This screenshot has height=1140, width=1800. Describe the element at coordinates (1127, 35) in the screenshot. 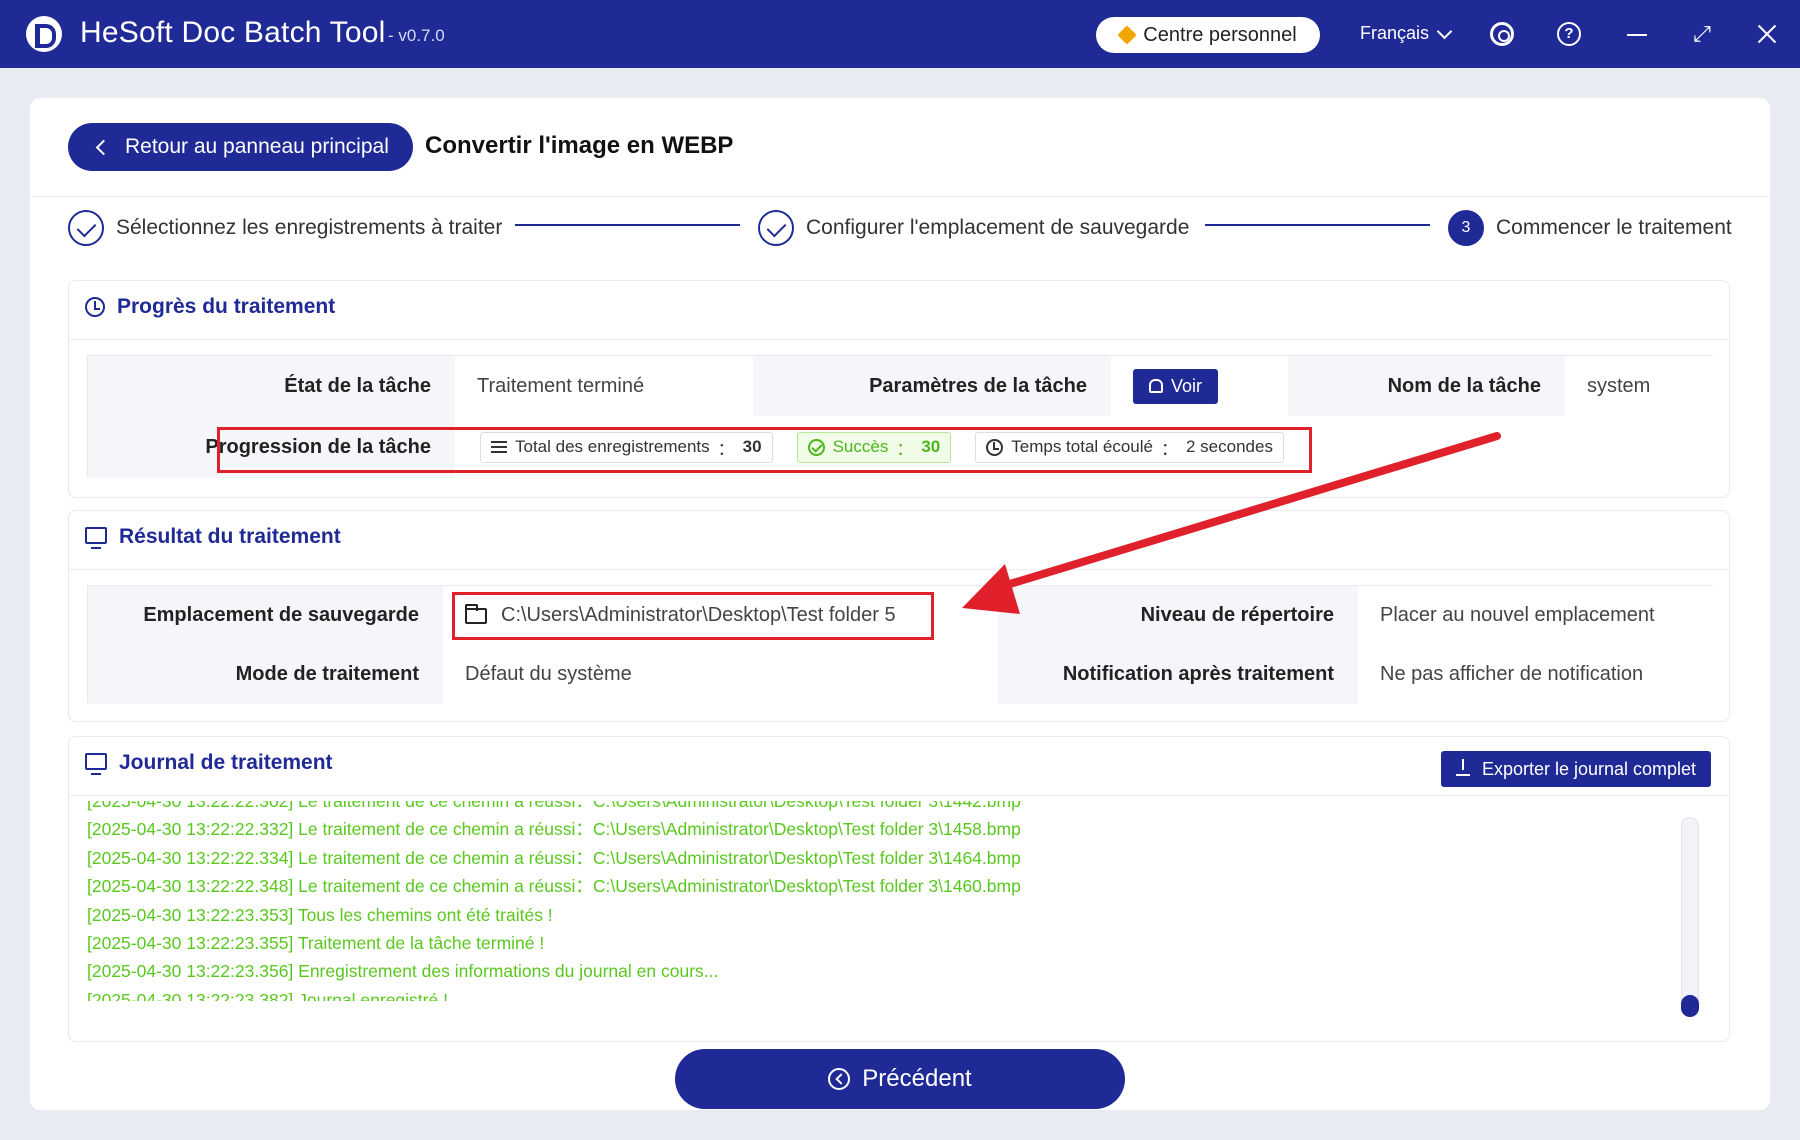

I see `diamond-icon` at that location.